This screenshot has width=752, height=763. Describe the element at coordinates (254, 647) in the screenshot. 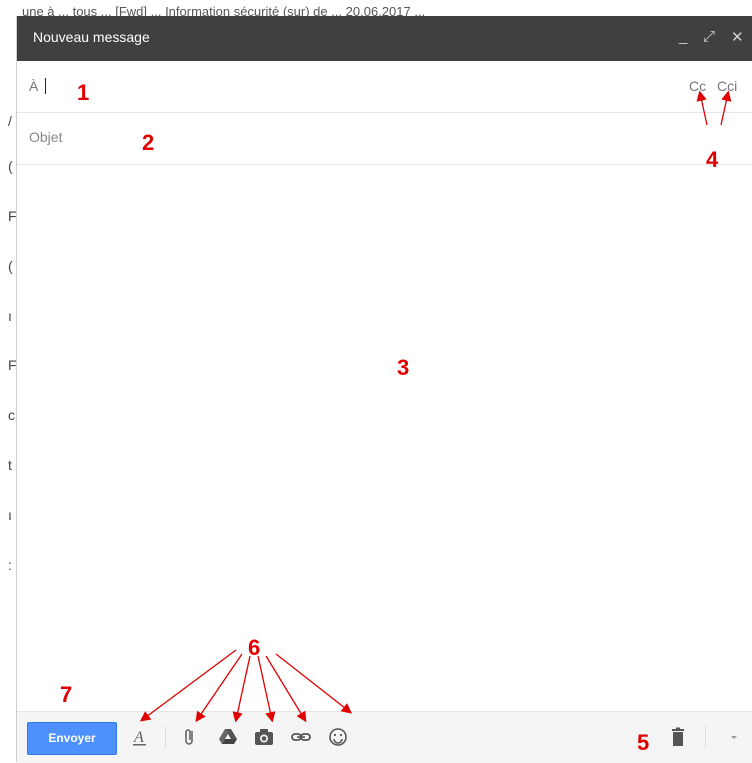

I see `annotation-6: 6` at that location.